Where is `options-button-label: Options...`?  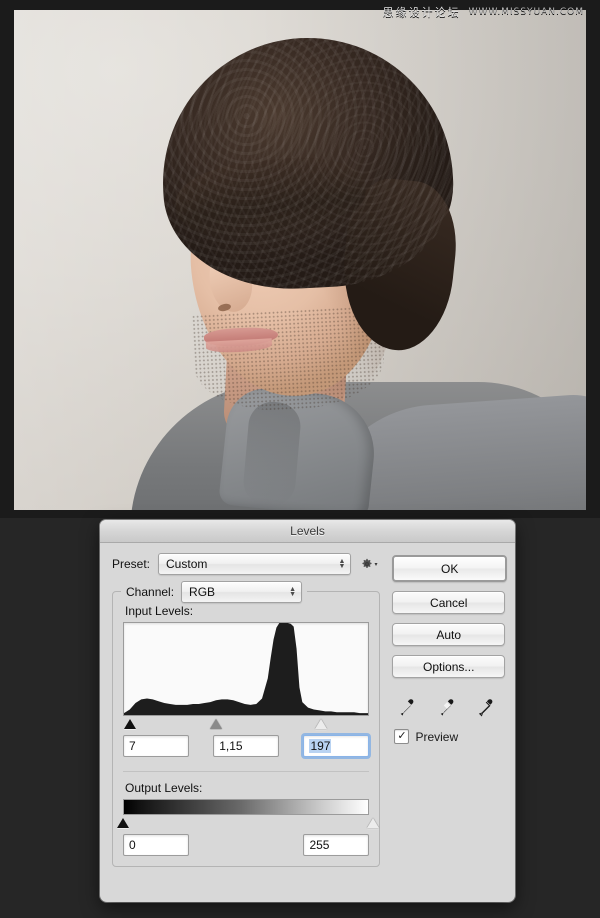
options-button-label: Options... is located at coordinates (449, 666).